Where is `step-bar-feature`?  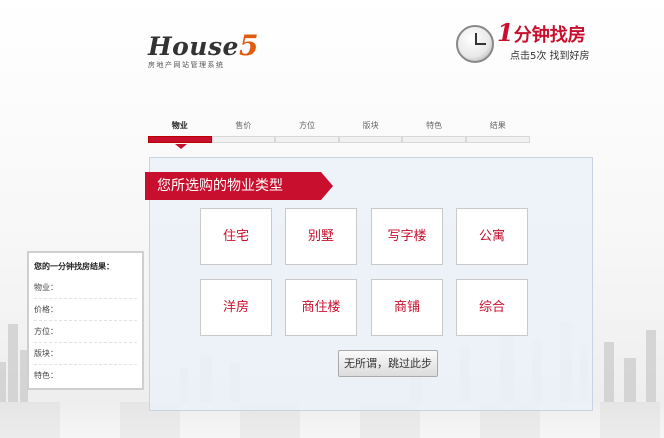
step-bar-feature is located at coordinates (434, 139).